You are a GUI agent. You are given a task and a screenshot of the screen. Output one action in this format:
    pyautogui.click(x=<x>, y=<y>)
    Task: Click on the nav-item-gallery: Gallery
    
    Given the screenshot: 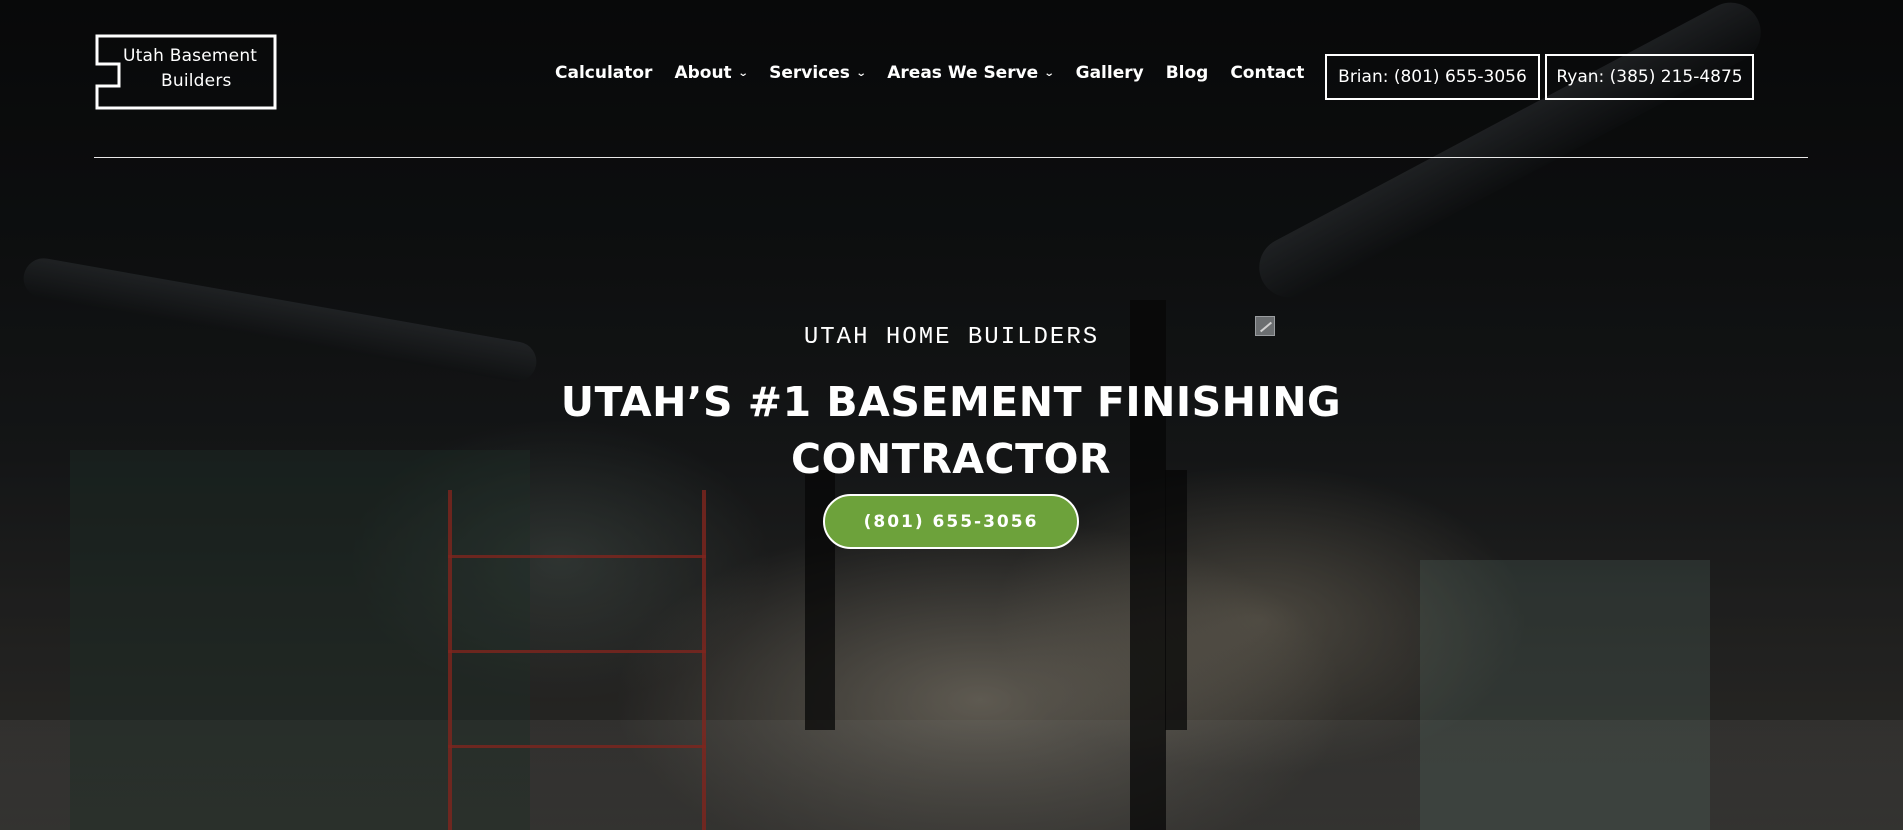 What is the action you would take?
    pyautogui.click(x=1110, y=73)
    